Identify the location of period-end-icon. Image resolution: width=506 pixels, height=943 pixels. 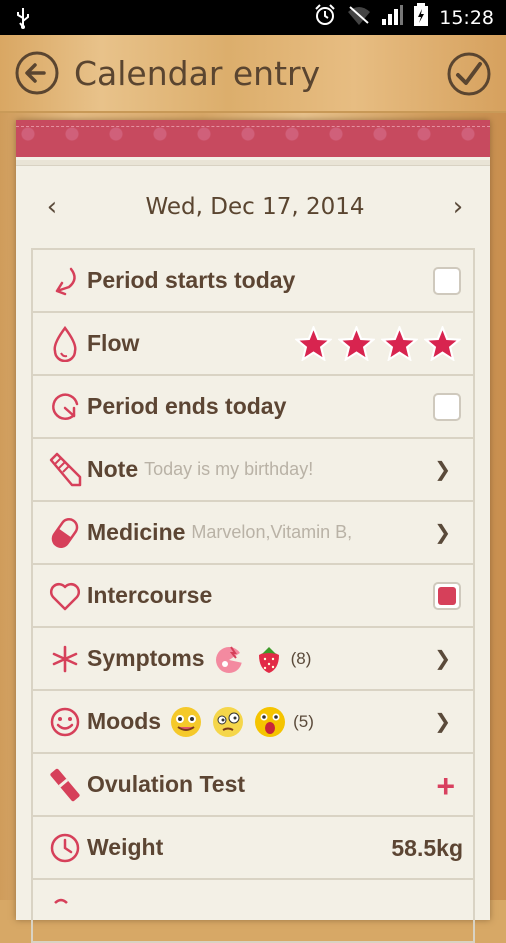
(65, 407).